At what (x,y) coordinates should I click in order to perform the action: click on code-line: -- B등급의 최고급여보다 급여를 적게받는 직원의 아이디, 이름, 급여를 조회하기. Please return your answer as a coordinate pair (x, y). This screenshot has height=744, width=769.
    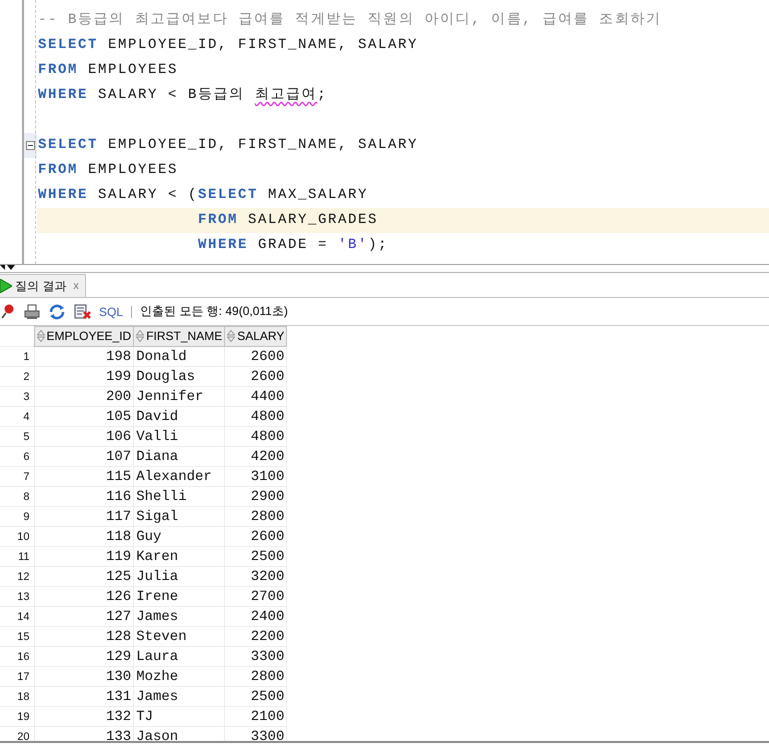
    Looking at the image, I should click on (350, 20).